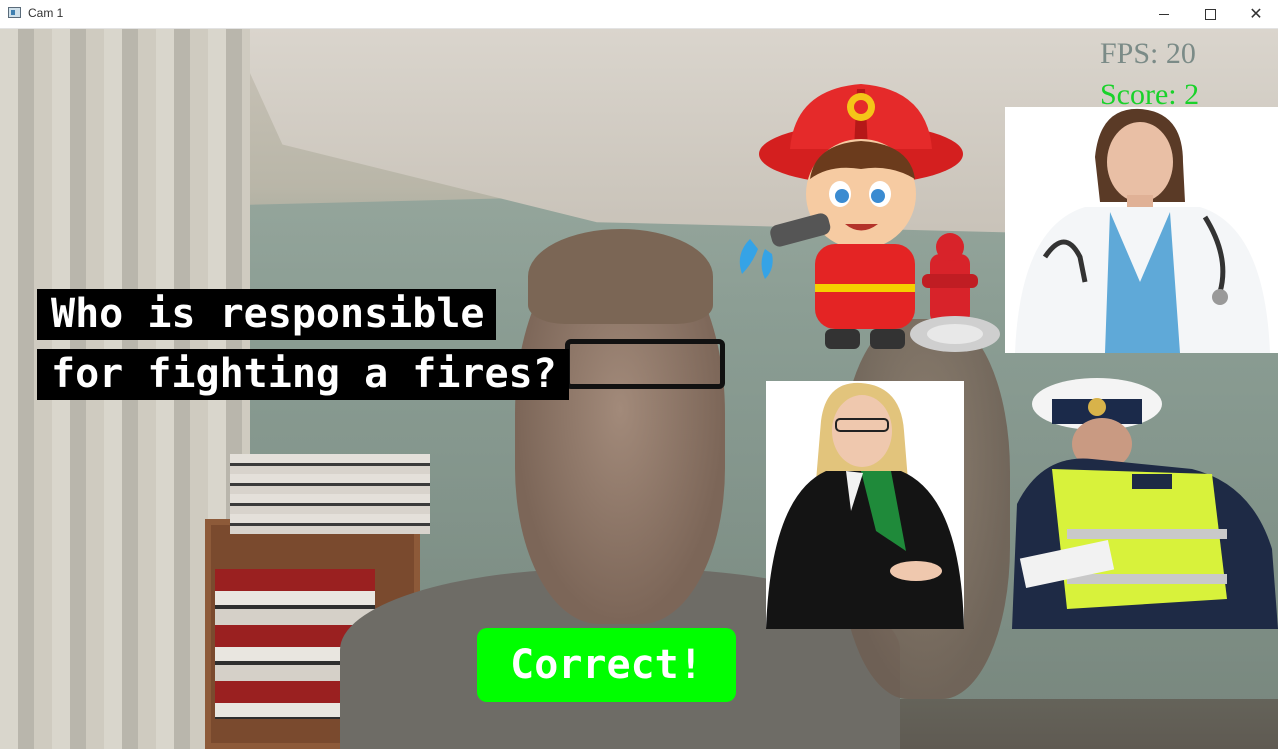 Image resolution: width=1278 pixels, height=749 pixels. I want to click on person-hair, so click(620, 276).